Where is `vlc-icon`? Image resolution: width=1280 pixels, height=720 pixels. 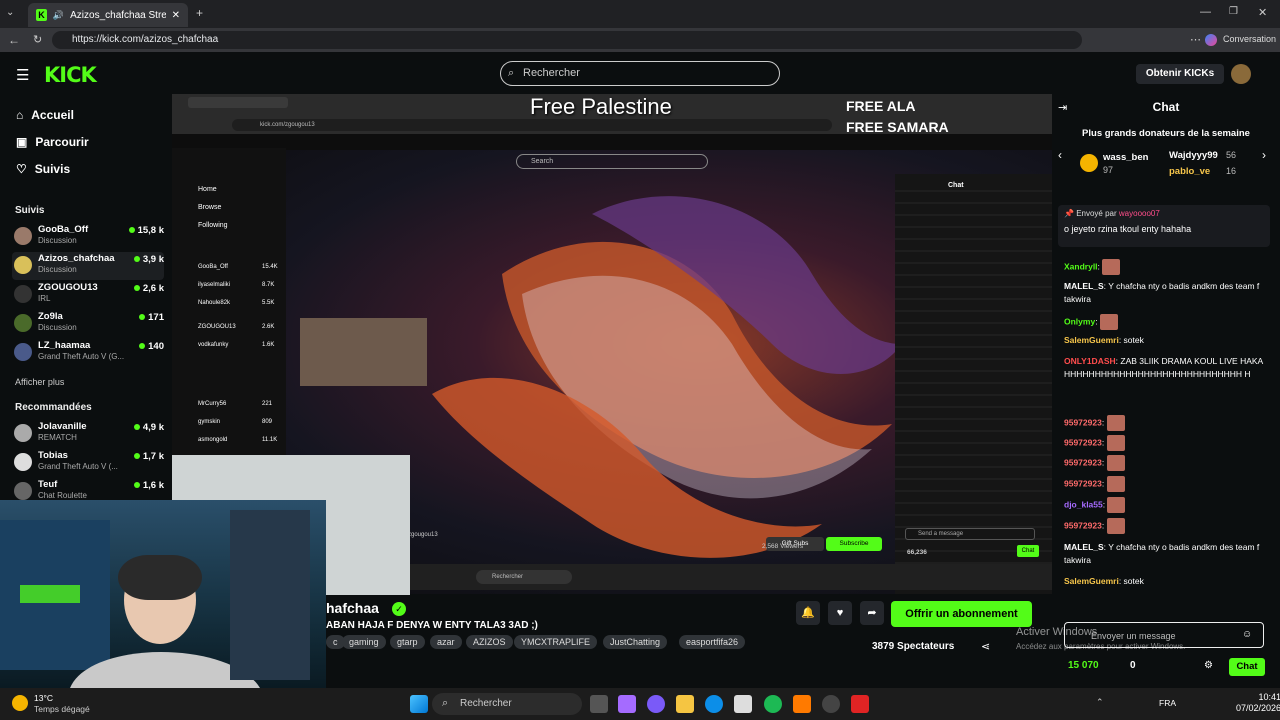 vlc-icon is located at coordinates (802, 704).